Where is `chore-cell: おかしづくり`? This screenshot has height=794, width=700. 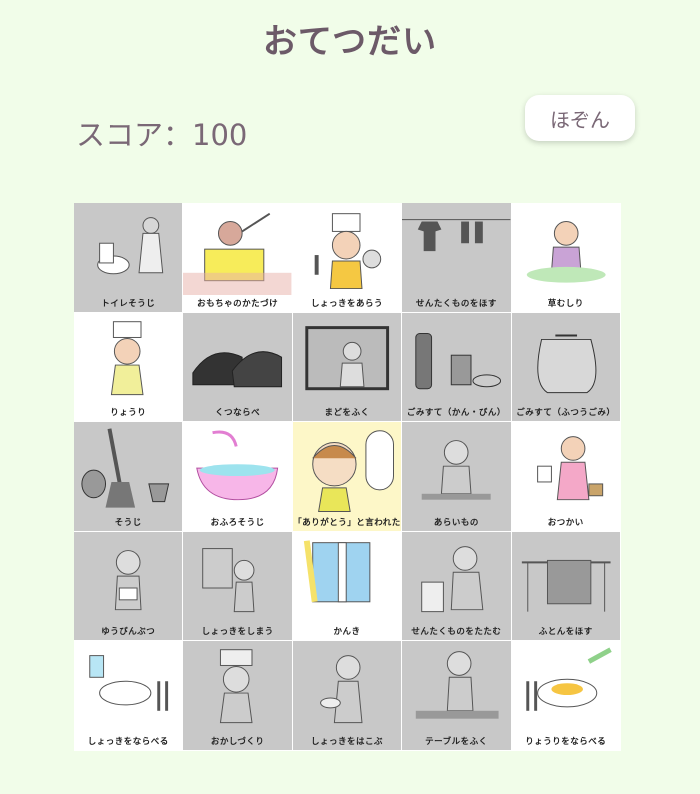
chore-cell: おかしづくり is located at coordinates (238, 696).